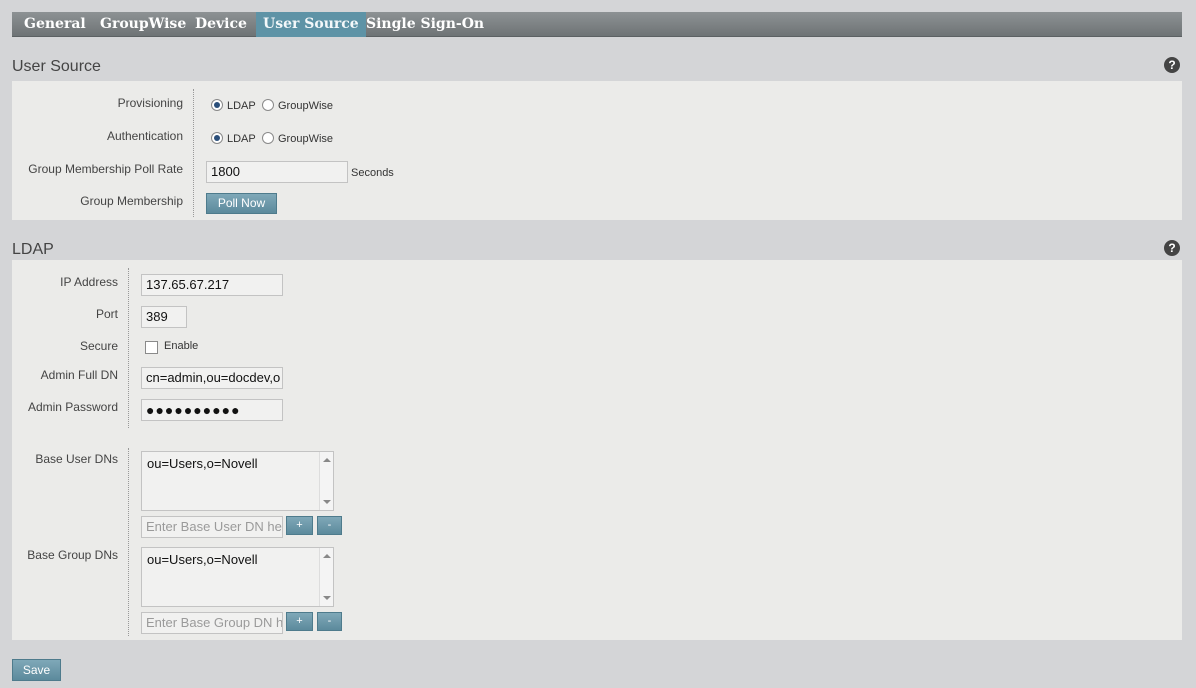 Image resolution: width=1196 pixels, height=688 pixels. Describe the element at coordinates (143, 24) in the screenshot. I see `tab-groupwise: GroupWise` at that location.